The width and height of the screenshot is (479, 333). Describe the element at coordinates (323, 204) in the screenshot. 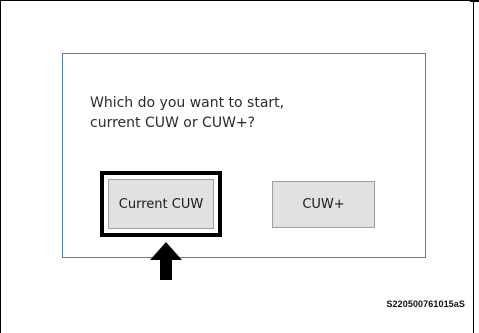

I see `cuw-plus-button: CUW+` at that location.